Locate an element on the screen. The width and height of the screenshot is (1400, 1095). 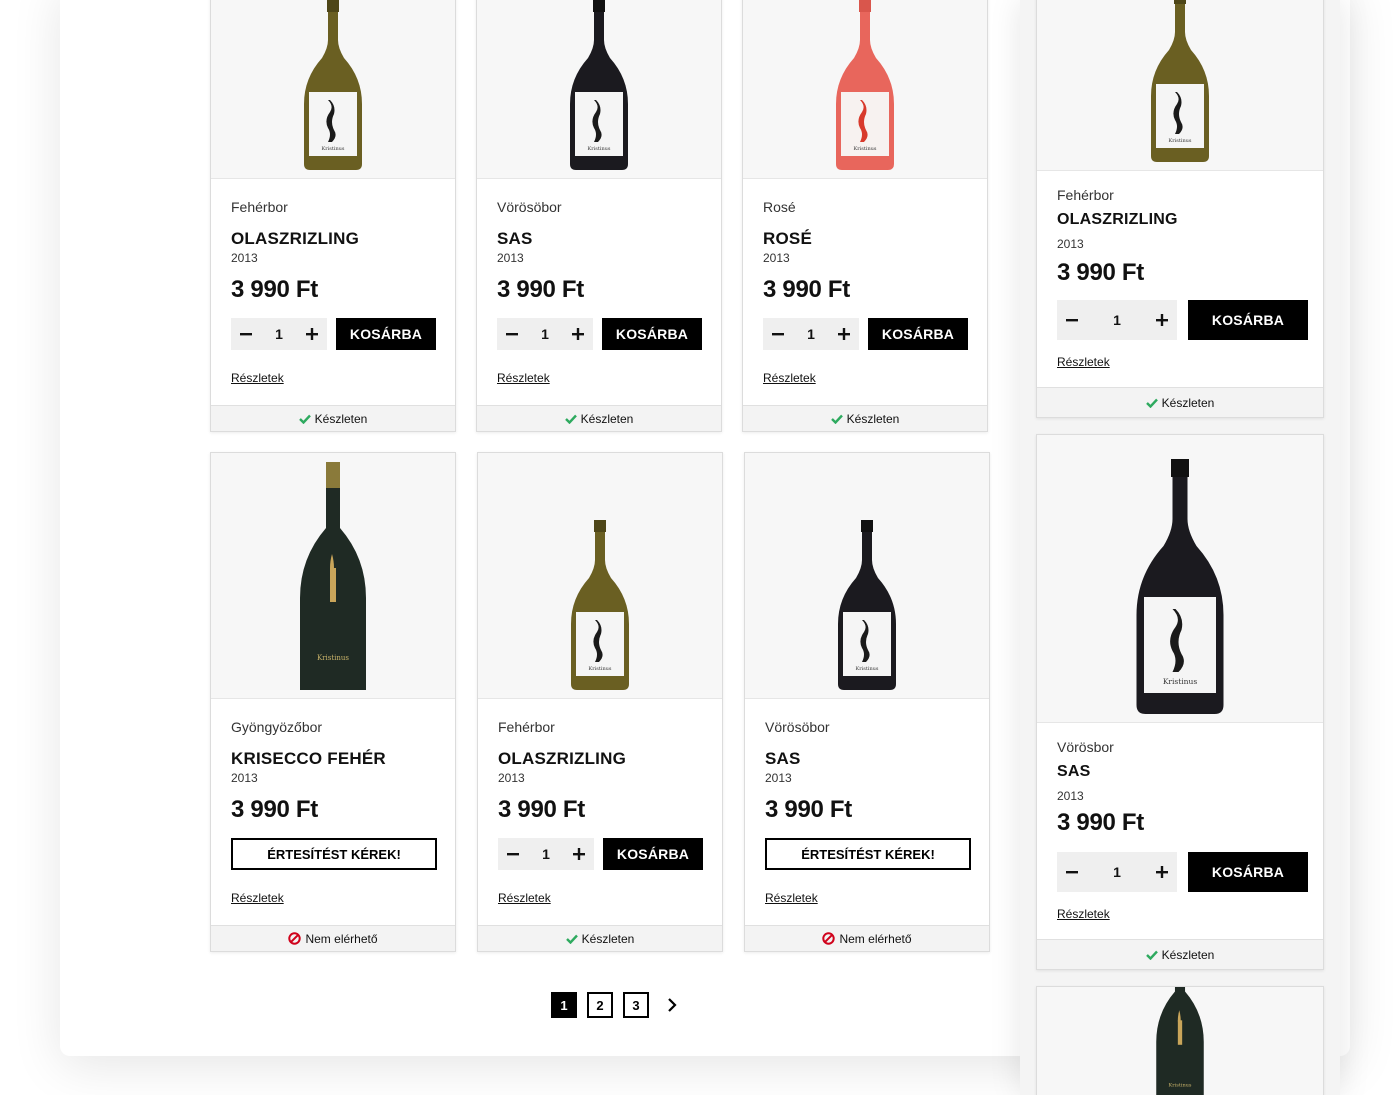
product-name: ROSÉ is located at coordinates (787, 239).